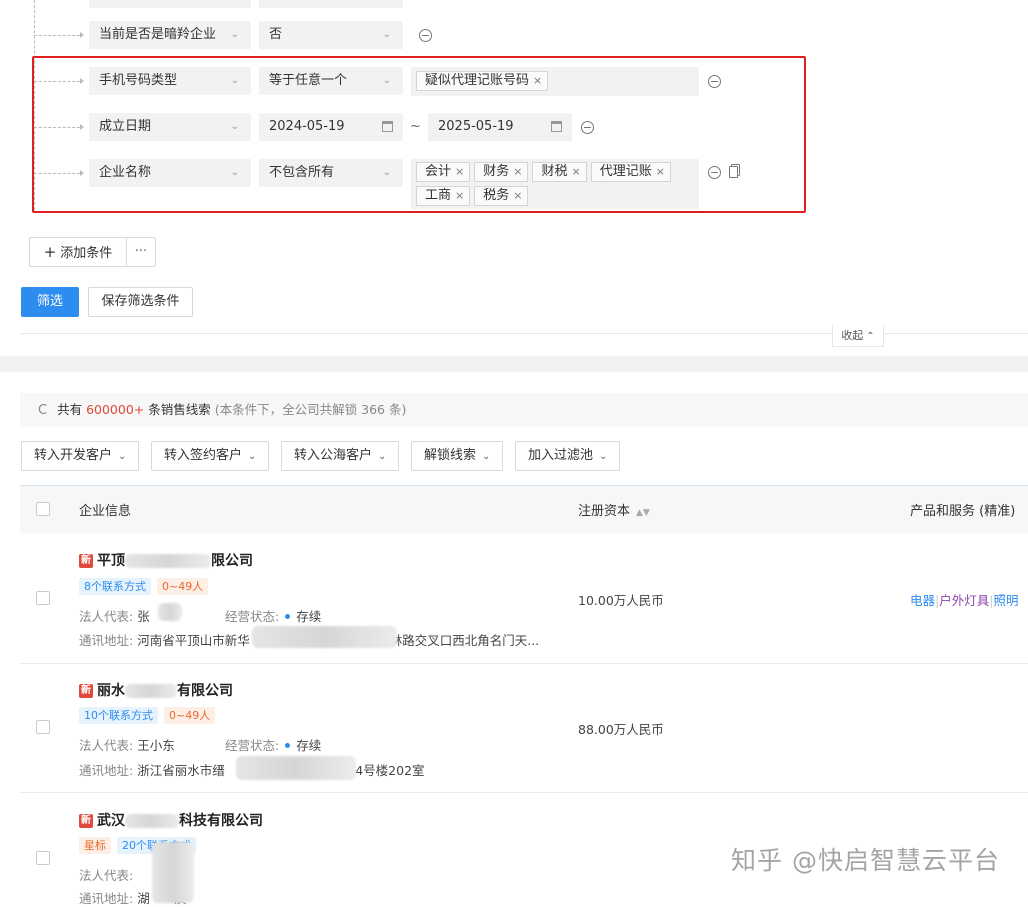  What do you see at coordinates (80, 456) in the screenshot?
I see `action-transfer-dev: 转入开发客户 ⌄` at bounding box center [80, 456].